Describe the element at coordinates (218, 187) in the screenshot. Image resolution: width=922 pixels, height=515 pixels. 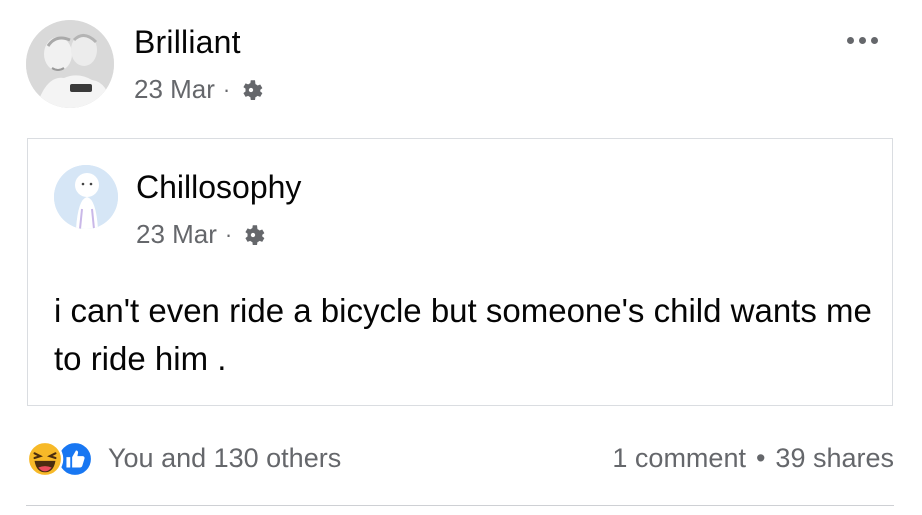
I see `shared-author-name: Chillosophy` at that location.